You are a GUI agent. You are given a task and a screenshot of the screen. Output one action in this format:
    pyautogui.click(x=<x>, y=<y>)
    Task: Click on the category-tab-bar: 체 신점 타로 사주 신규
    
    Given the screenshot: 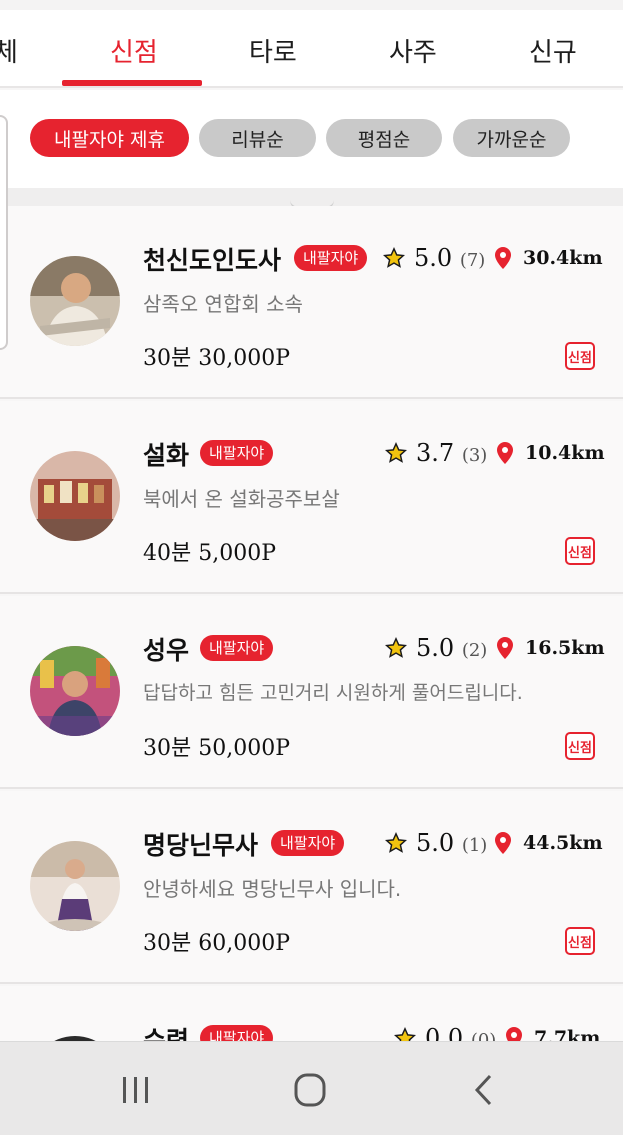 What is the action you would take?
    pyautogui.click(x=311, y=49)
    